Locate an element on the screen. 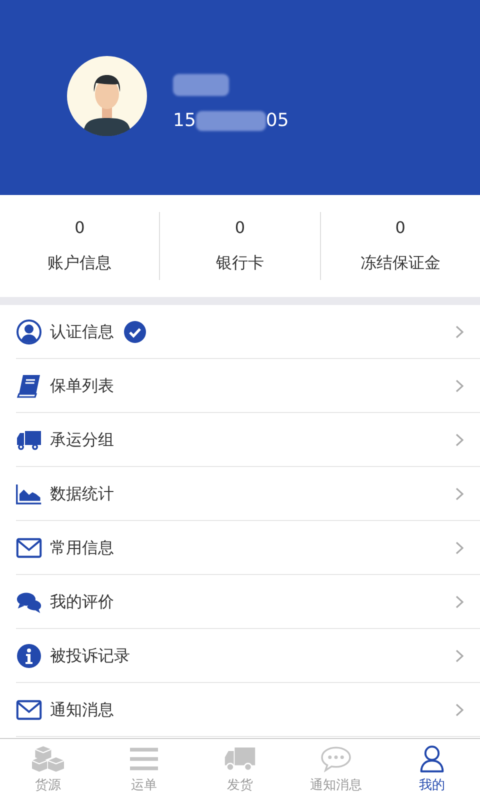 The height and width of the screenshot is (800, 480). blurred-name is located at coordinates (201, 85).